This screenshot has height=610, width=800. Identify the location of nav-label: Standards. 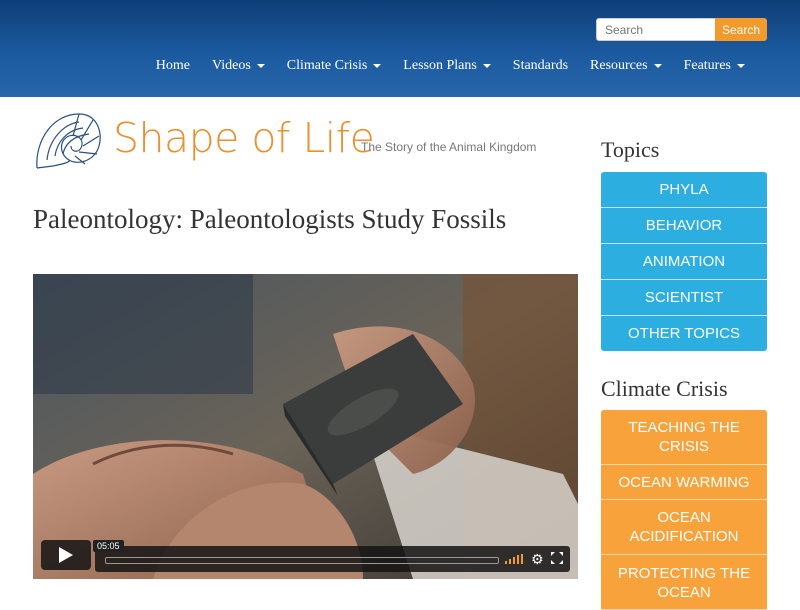
(540, 65).